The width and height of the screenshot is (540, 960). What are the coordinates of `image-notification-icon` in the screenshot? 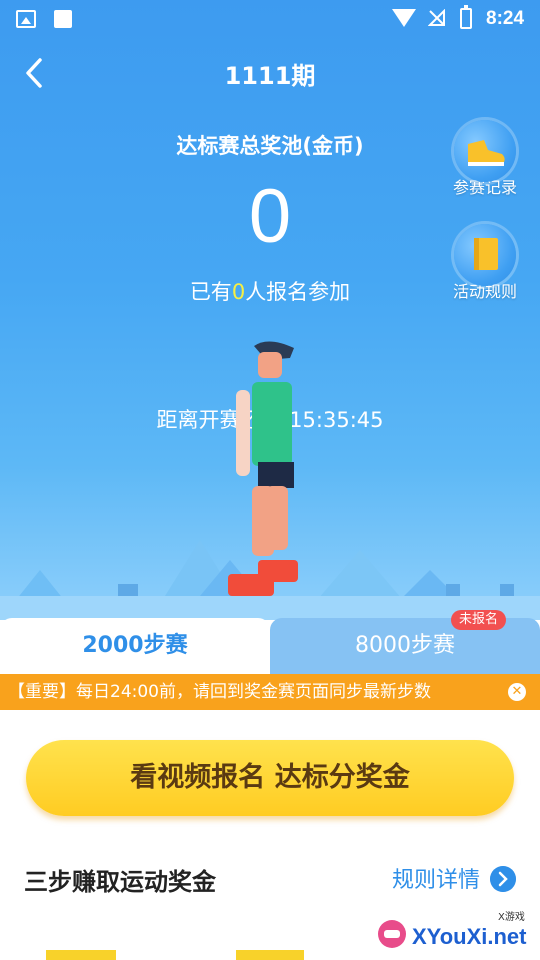 It's located at (26, 19).